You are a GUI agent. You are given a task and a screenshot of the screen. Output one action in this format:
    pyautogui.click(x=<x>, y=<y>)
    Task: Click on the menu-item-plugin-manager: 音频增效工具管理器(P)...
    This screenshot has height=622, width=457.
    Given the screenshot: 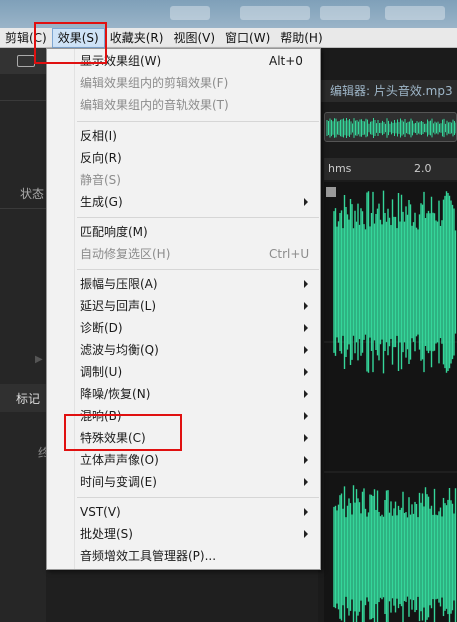 What is the action you would take?
    pyautogui.click(x=183, y=556)
    